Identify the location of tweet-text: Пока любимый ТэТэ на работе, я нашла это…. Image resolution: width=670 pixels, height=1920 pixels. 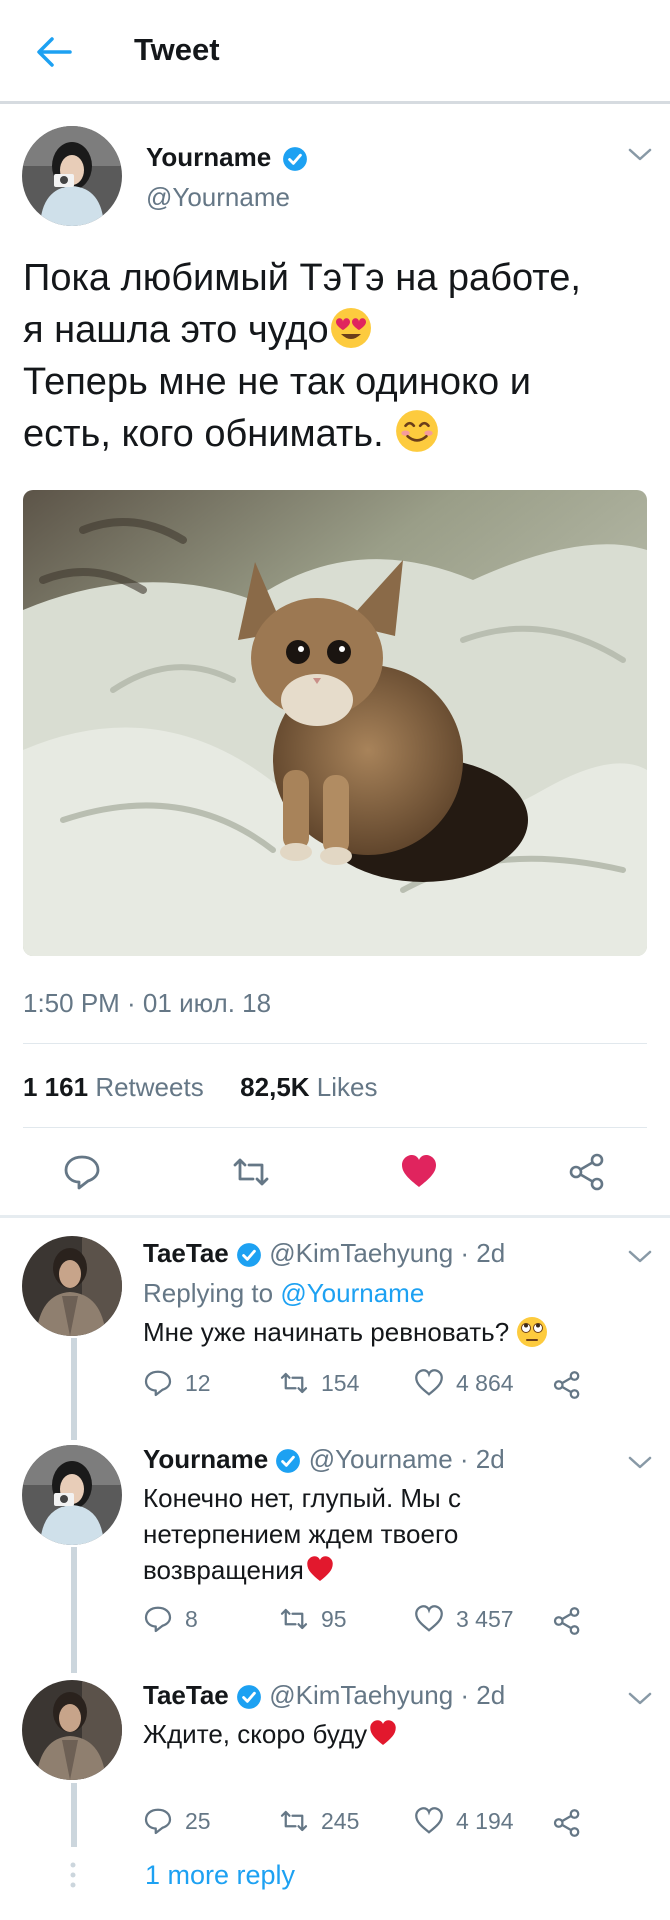
(338, 356).